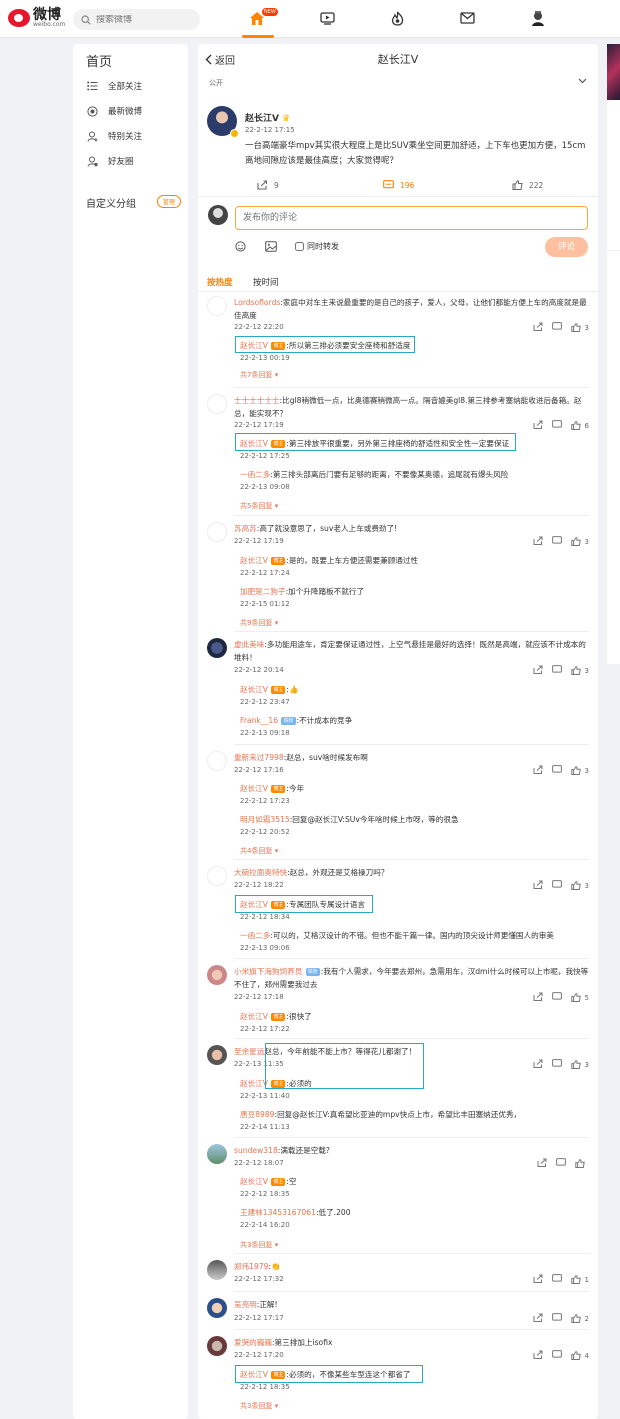  I want to click on mail-icon, so click(467, 18).